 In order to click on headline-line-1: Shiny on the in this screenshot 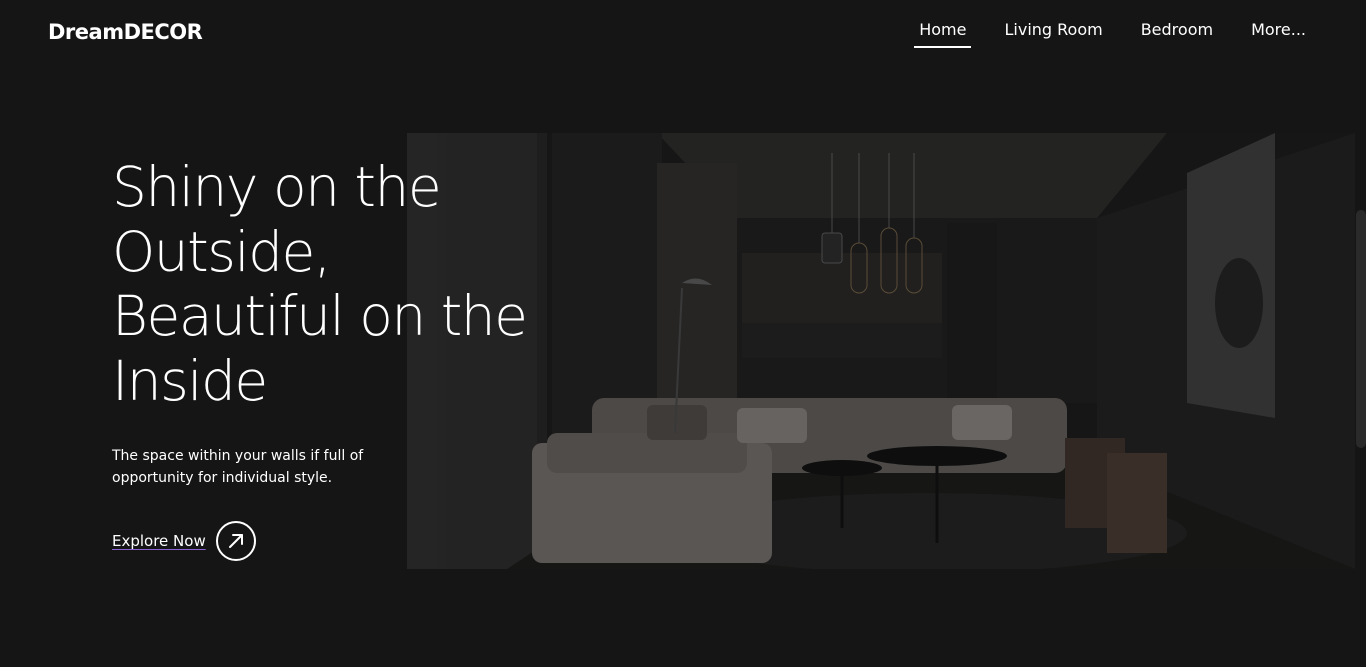, I will do `click(277, 187)`.